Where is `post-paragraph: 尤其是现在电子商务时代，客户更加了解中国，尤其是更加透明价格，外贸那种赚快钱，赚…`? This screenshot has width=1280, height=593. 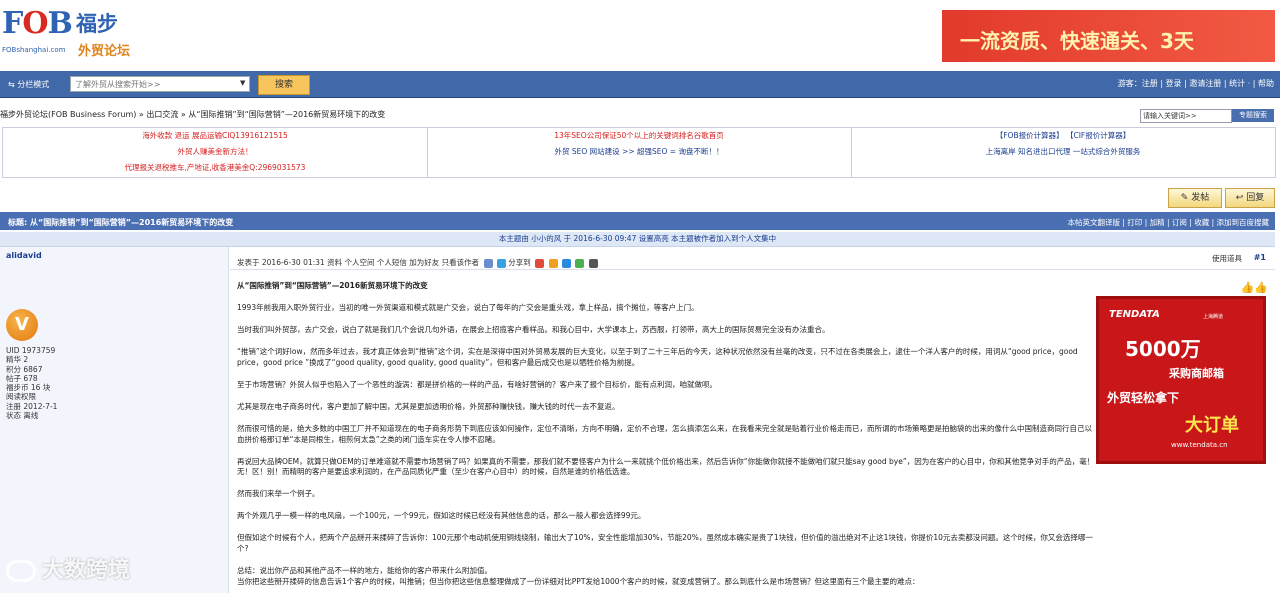
post-paragraph: 尤其是现在电子商务时代，客户更加了解中国，尤其是更加透明价格，外贸那种赚快钱，赚… is located at coordinates (428, 406).